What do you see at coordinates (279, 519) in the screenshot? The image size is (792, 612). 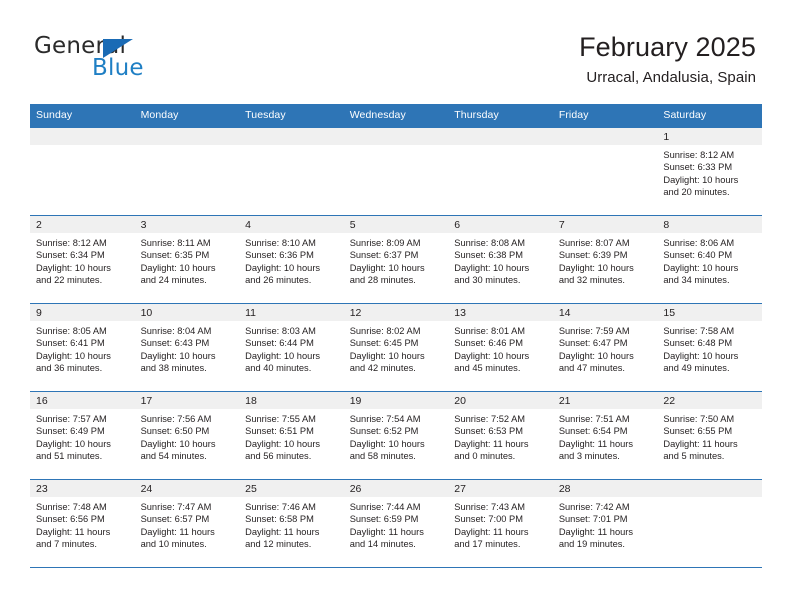 I see `sunset-text: Sunset: 6:58 PM` at bounding box center [279, 519].